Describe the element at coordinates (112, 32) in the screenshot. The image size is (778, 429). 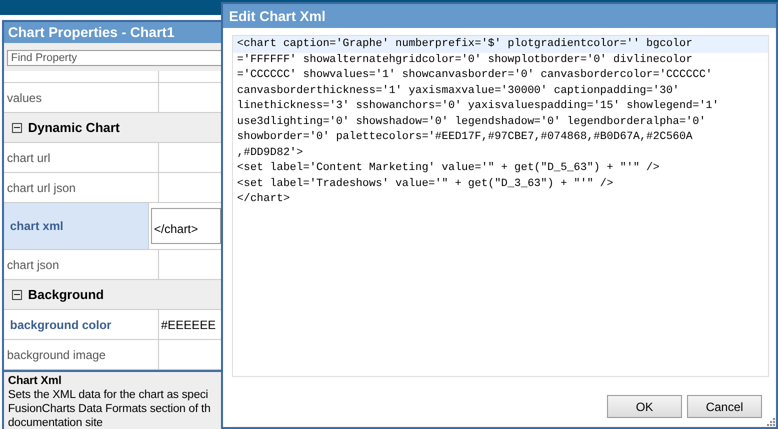
I see `panel-title: Chart Properties - Chart1` at that location.